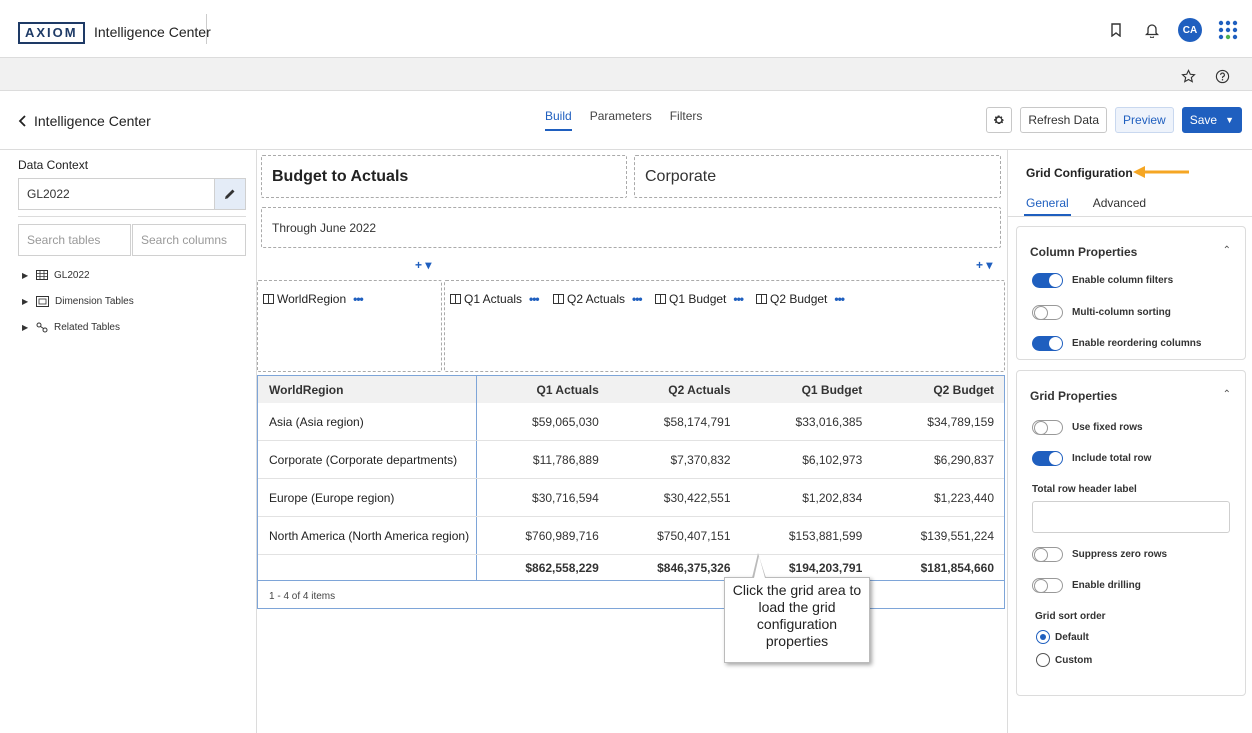 This screenshot has height=733, width=1252. What do you see at coordinates (1064, 120) in the screenshot?
I see `refresh-data-button: Refresh Data` at bounding box center [1064, 120].